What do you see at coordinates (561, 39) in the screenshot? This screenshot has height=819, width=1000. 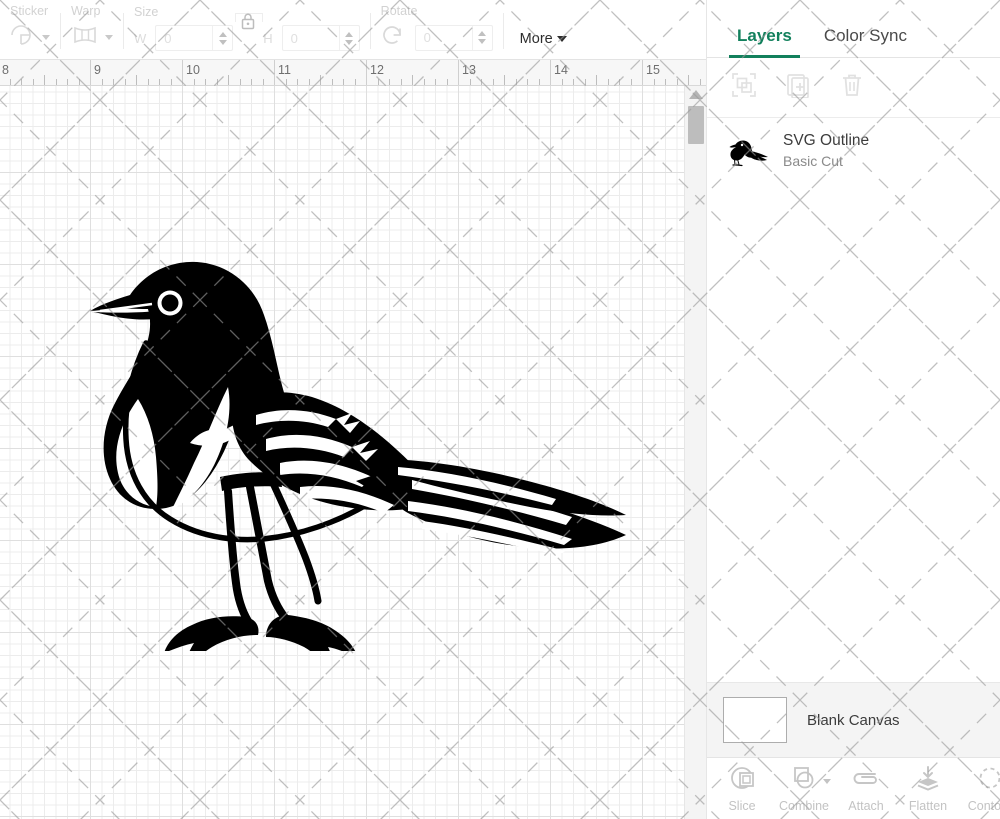 I see `more-chevron-down-icon` at bounding box center [561, 39].